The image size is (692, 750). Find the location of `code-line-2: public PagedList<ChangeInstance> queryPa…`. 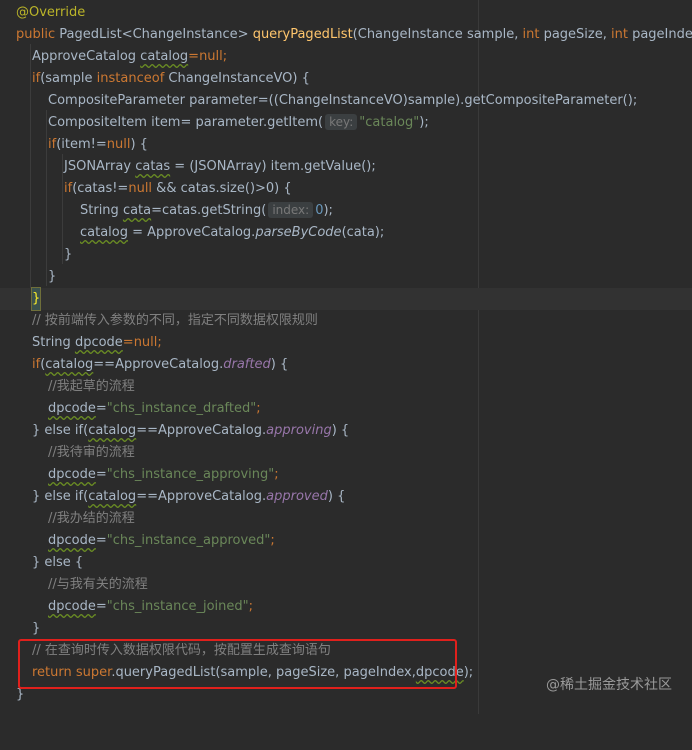

code-line-2: public PagedList<ChangeInstance> queryPa… is located at coordinates (346, 35).